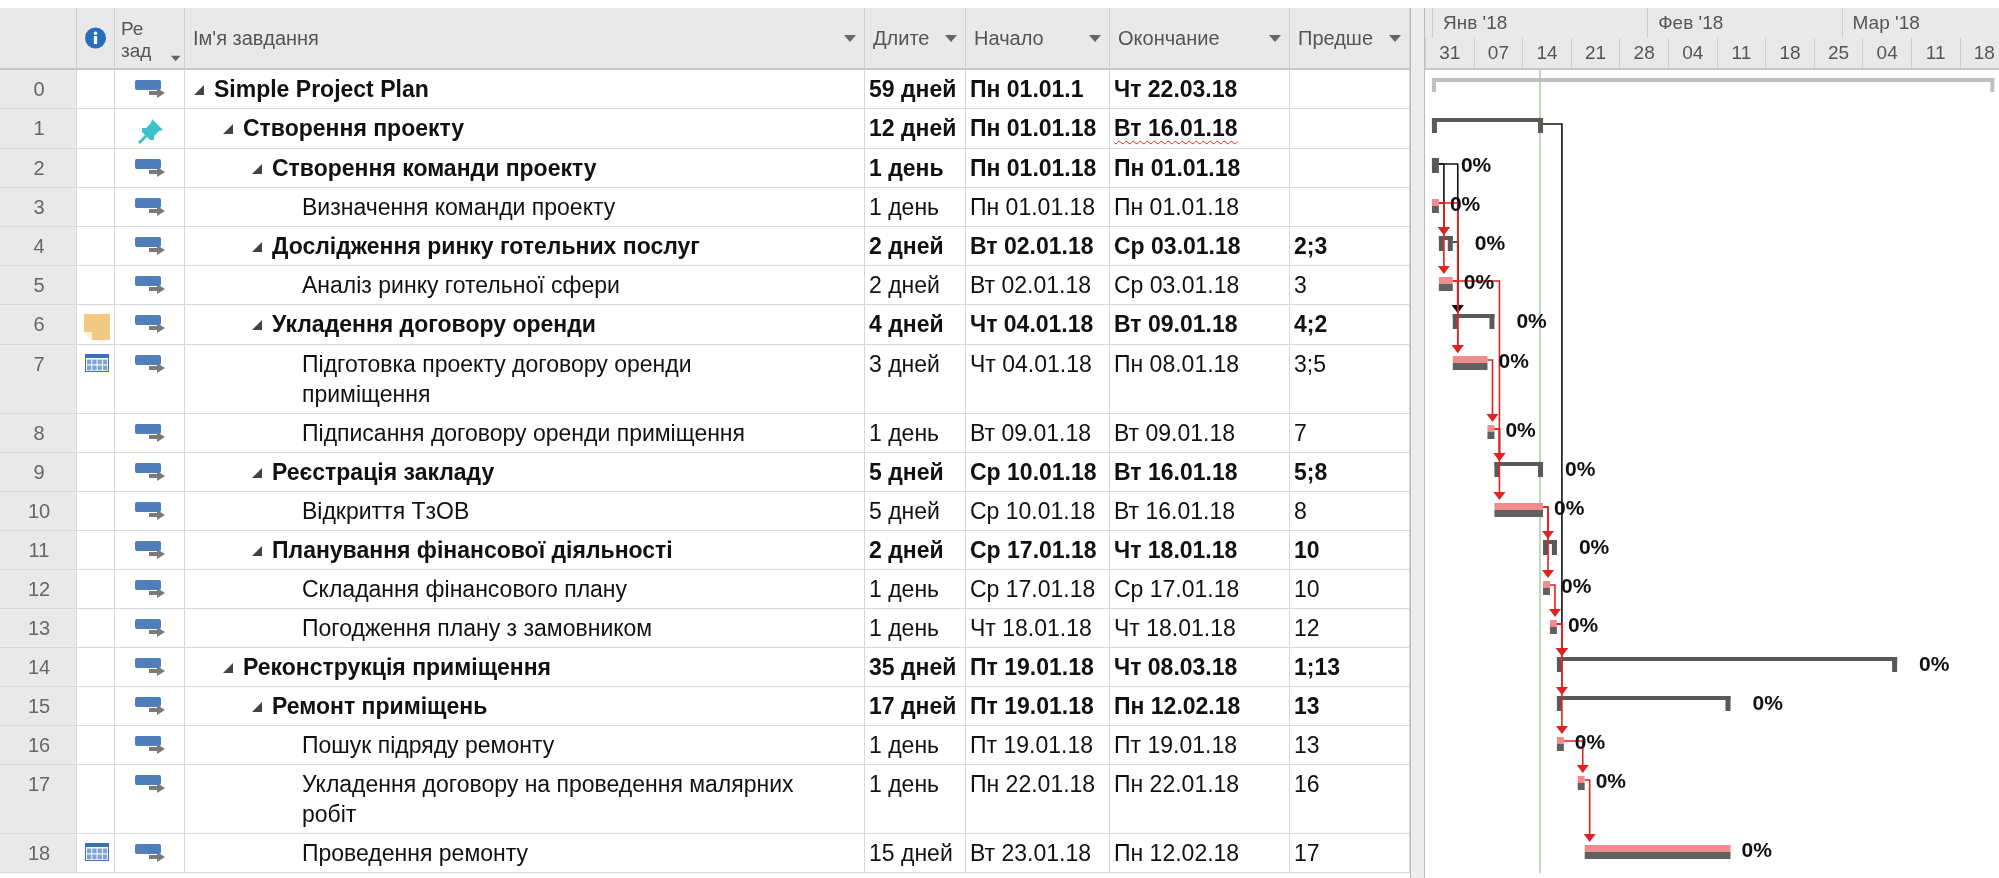  What do you see at coordinates (1539, 23) in the screenshot?
I see `month-label: Янв '18` at bounding box center [1539, 23].